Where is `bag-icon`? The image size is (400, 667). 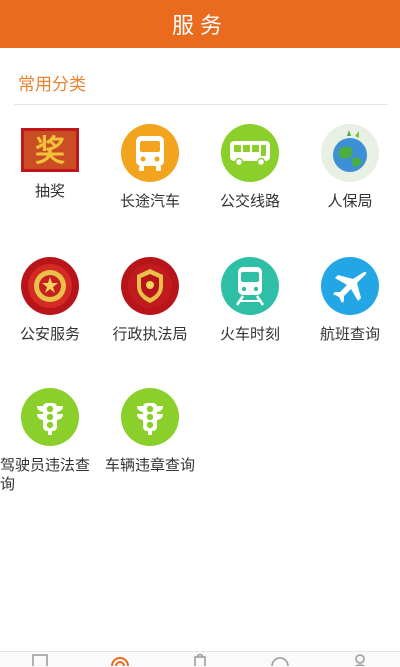 bag-icon is located at coordinates (200, 659).